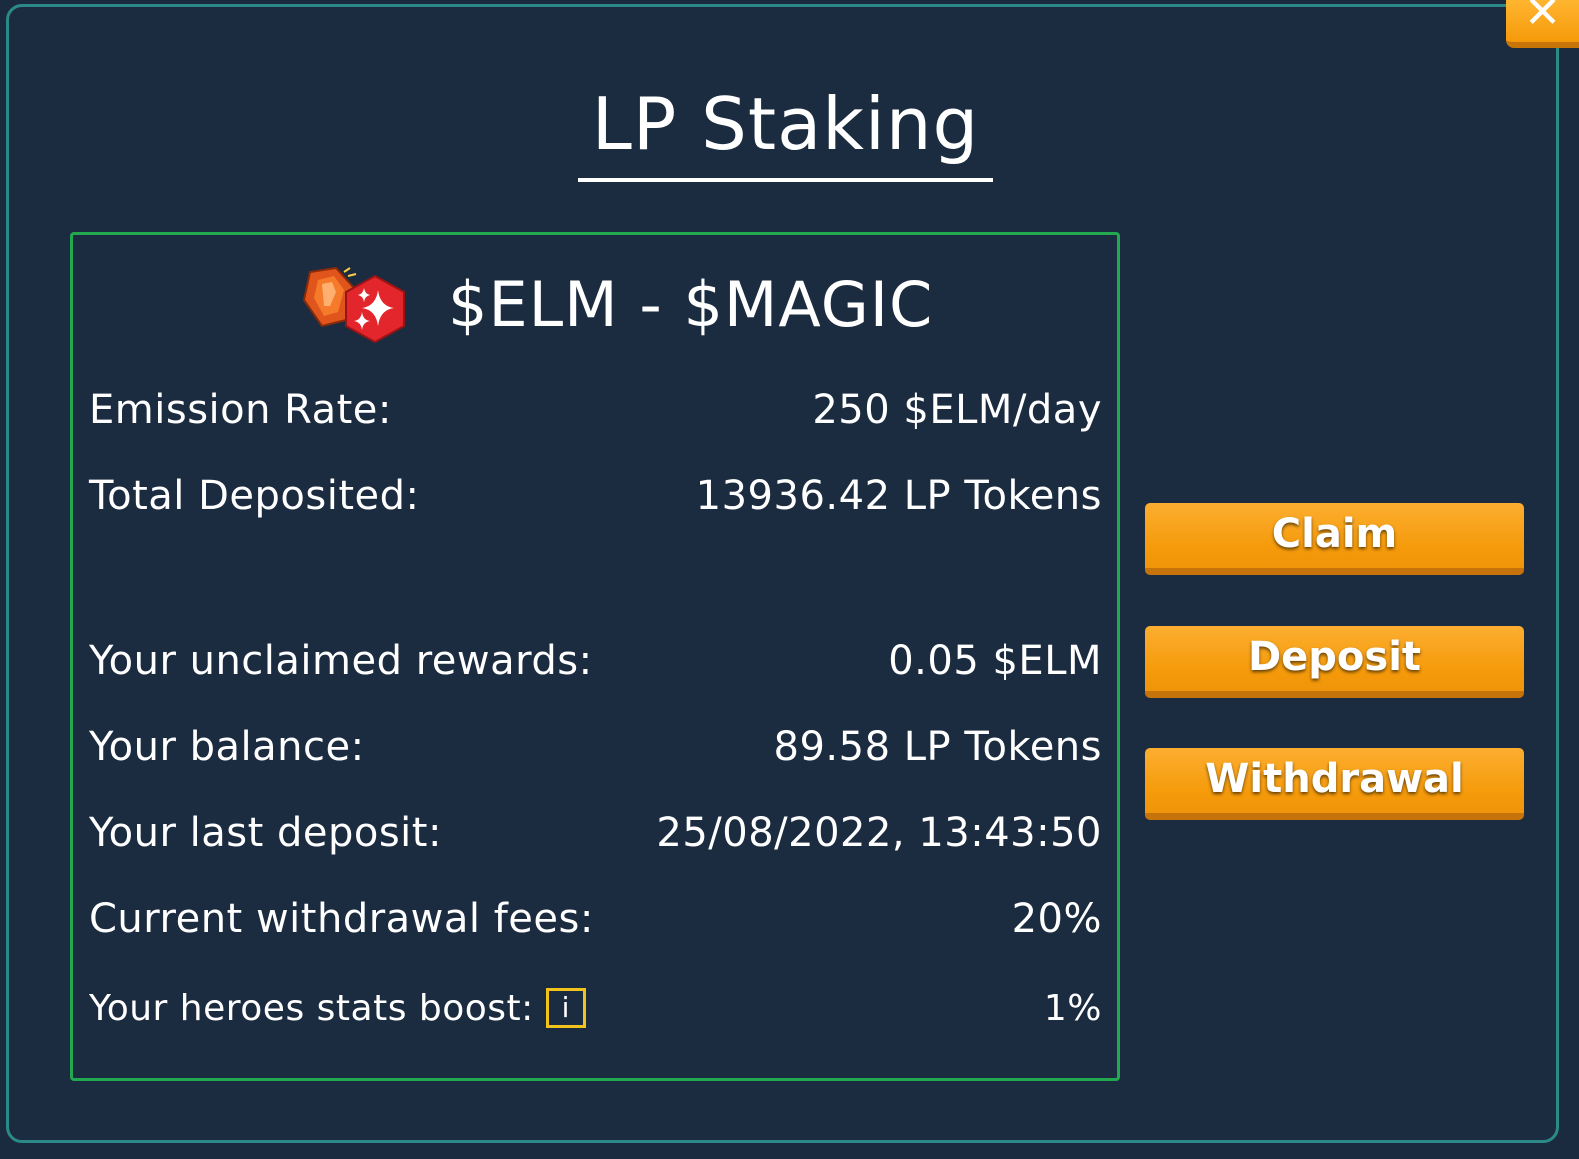 This screenshot has width=1579, height=1159. I want to click on withdrawal-button: Withdrawal, so click(1334, 784).